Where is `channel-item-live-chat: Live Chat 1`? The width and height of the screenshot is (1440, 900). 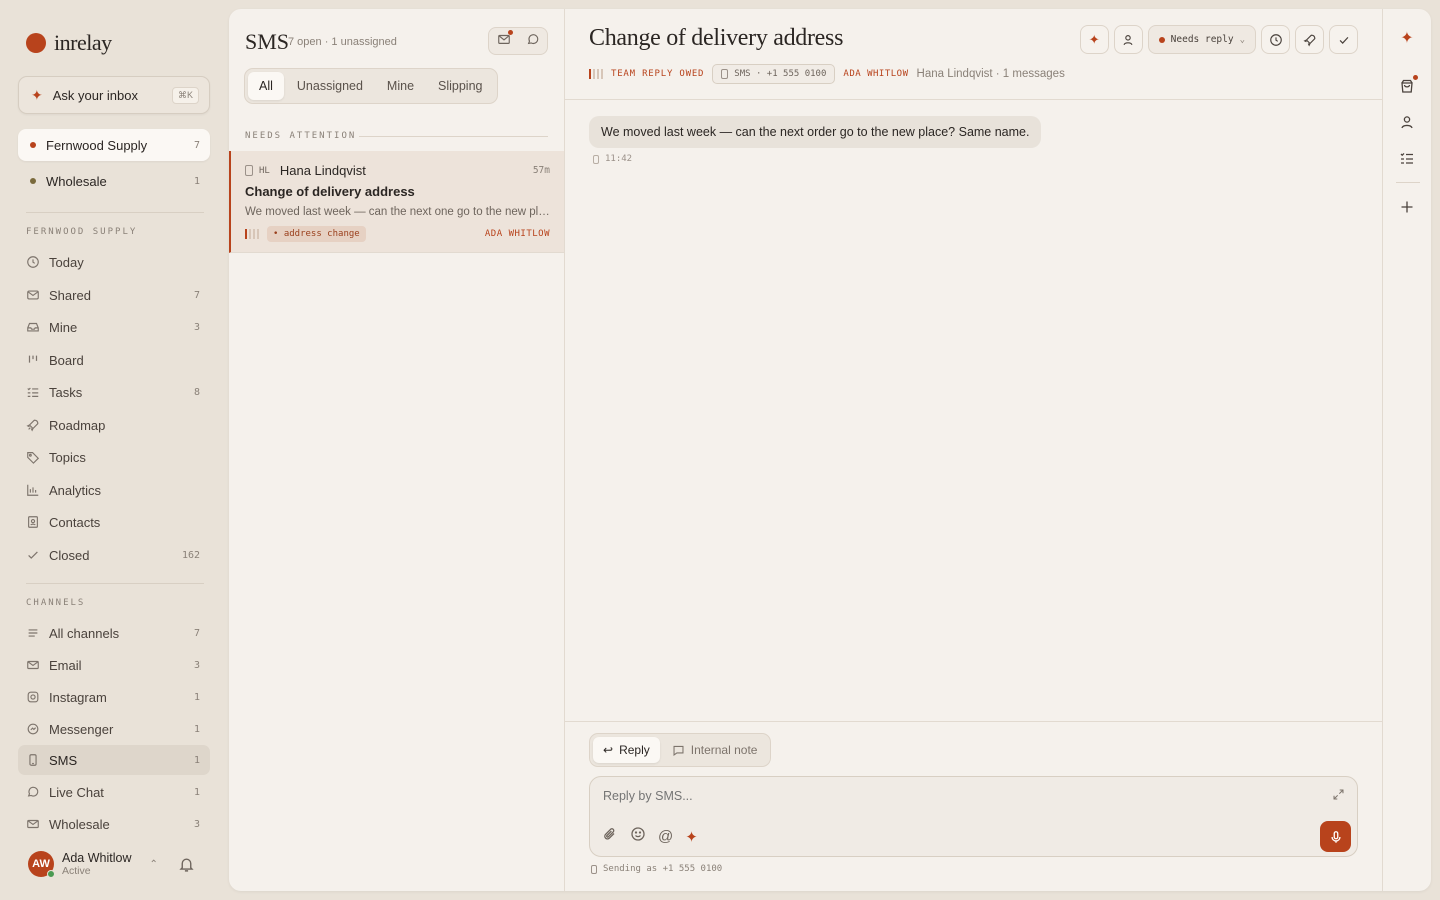 channel-item-live-chat: Live Chat 1 is located at coordinates (114, 792).